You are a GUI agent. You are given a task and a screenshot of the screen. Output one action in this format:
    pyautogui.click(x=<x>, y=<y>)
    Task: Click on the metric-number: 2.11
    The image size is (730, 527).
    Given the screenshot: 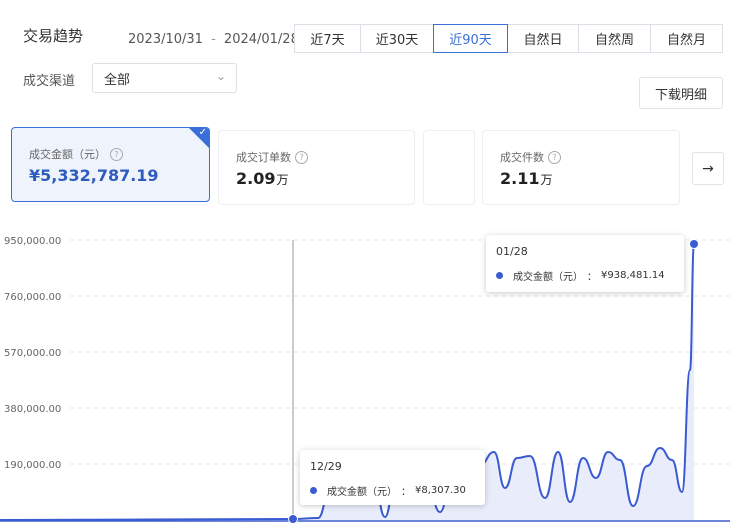 What is the action you would take?
    pyautogui.click(x=520, y=178)
    